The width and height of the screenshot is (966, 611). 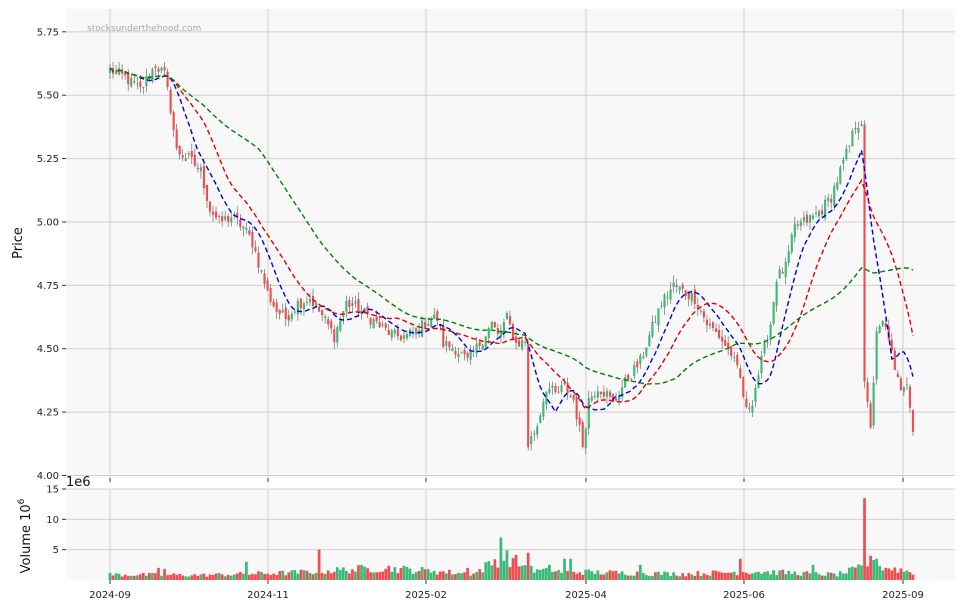 What do you see at coordinates (78, 482) in the screenshot?
I see `volume-offset-label: 1e6` at bounding box center [78, 482].